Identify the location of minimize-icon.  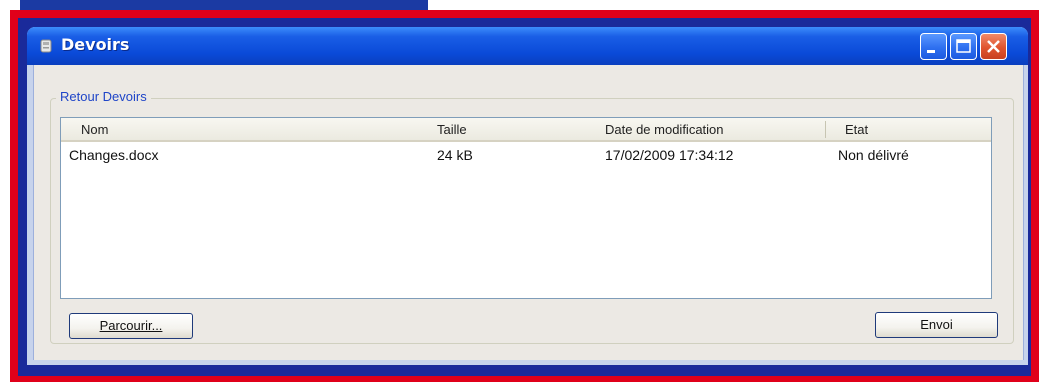
(931, 51).